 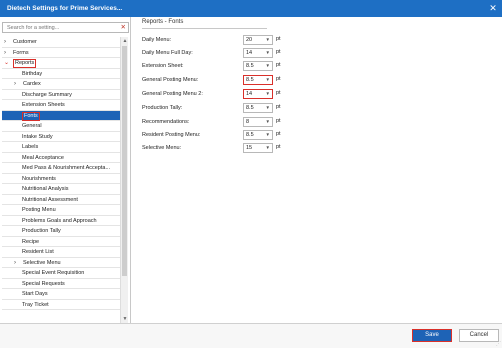 I want to click on tree-item-special-event-requisition: Special Event Requisition, so click(x=61, y=273).